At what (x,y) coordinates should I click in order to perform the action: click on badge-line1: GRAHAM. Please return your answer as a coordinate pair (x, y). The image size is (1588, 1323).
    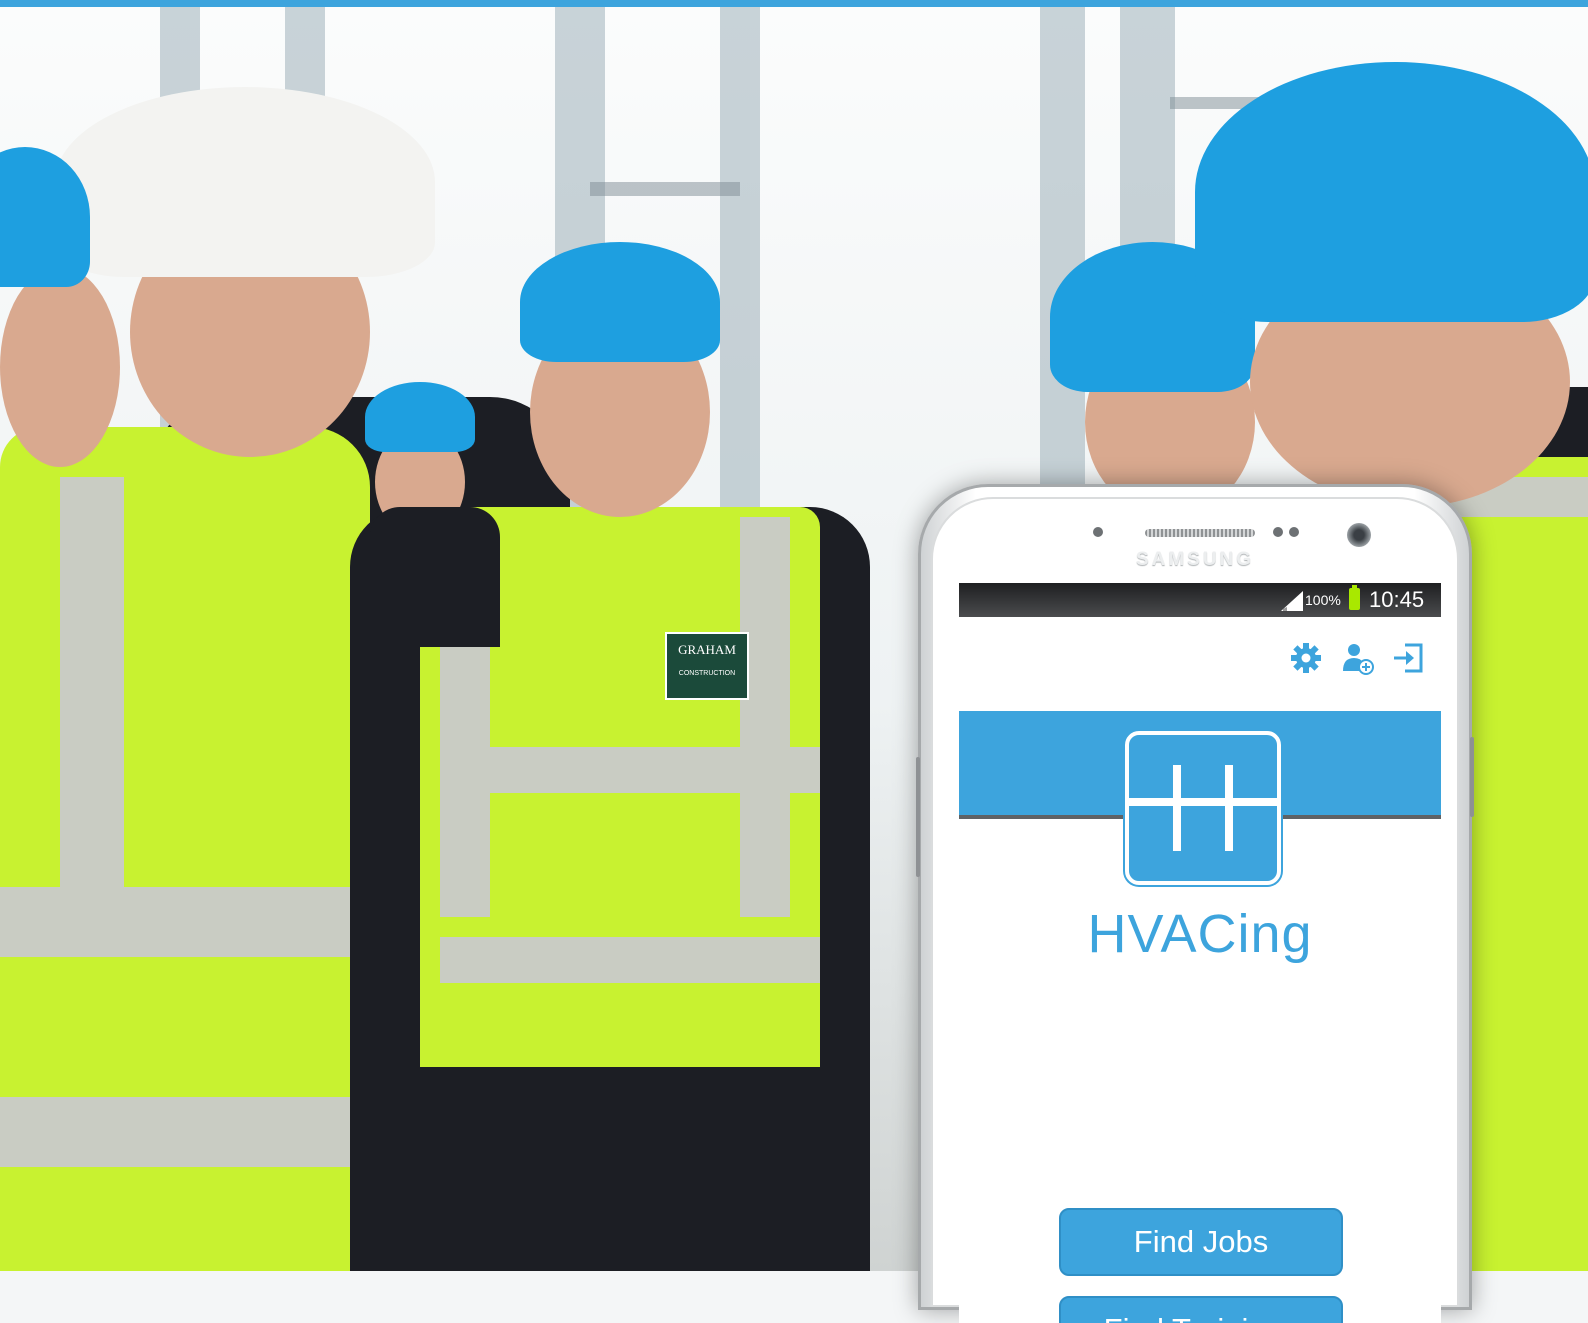
    Looking at the image, I should click on (707, 649).